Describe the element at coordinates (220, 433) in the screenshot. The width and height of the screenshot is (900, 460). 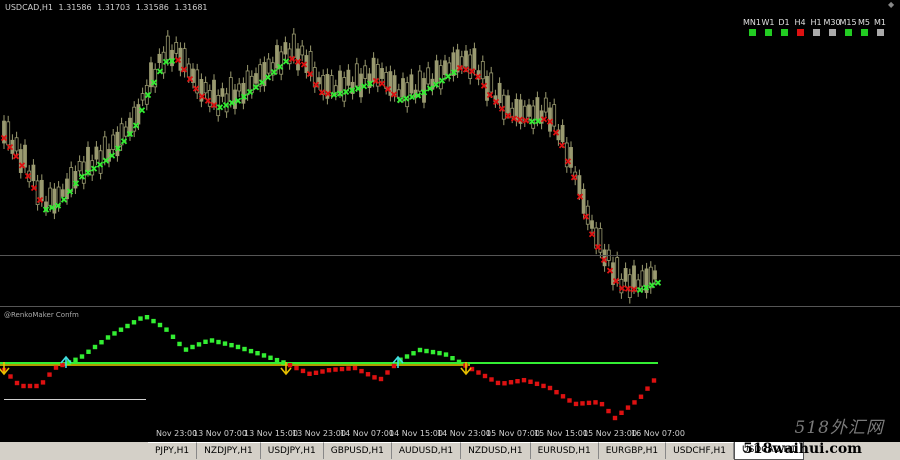
I see `time-label: 13 Nov 07:00` at that location.